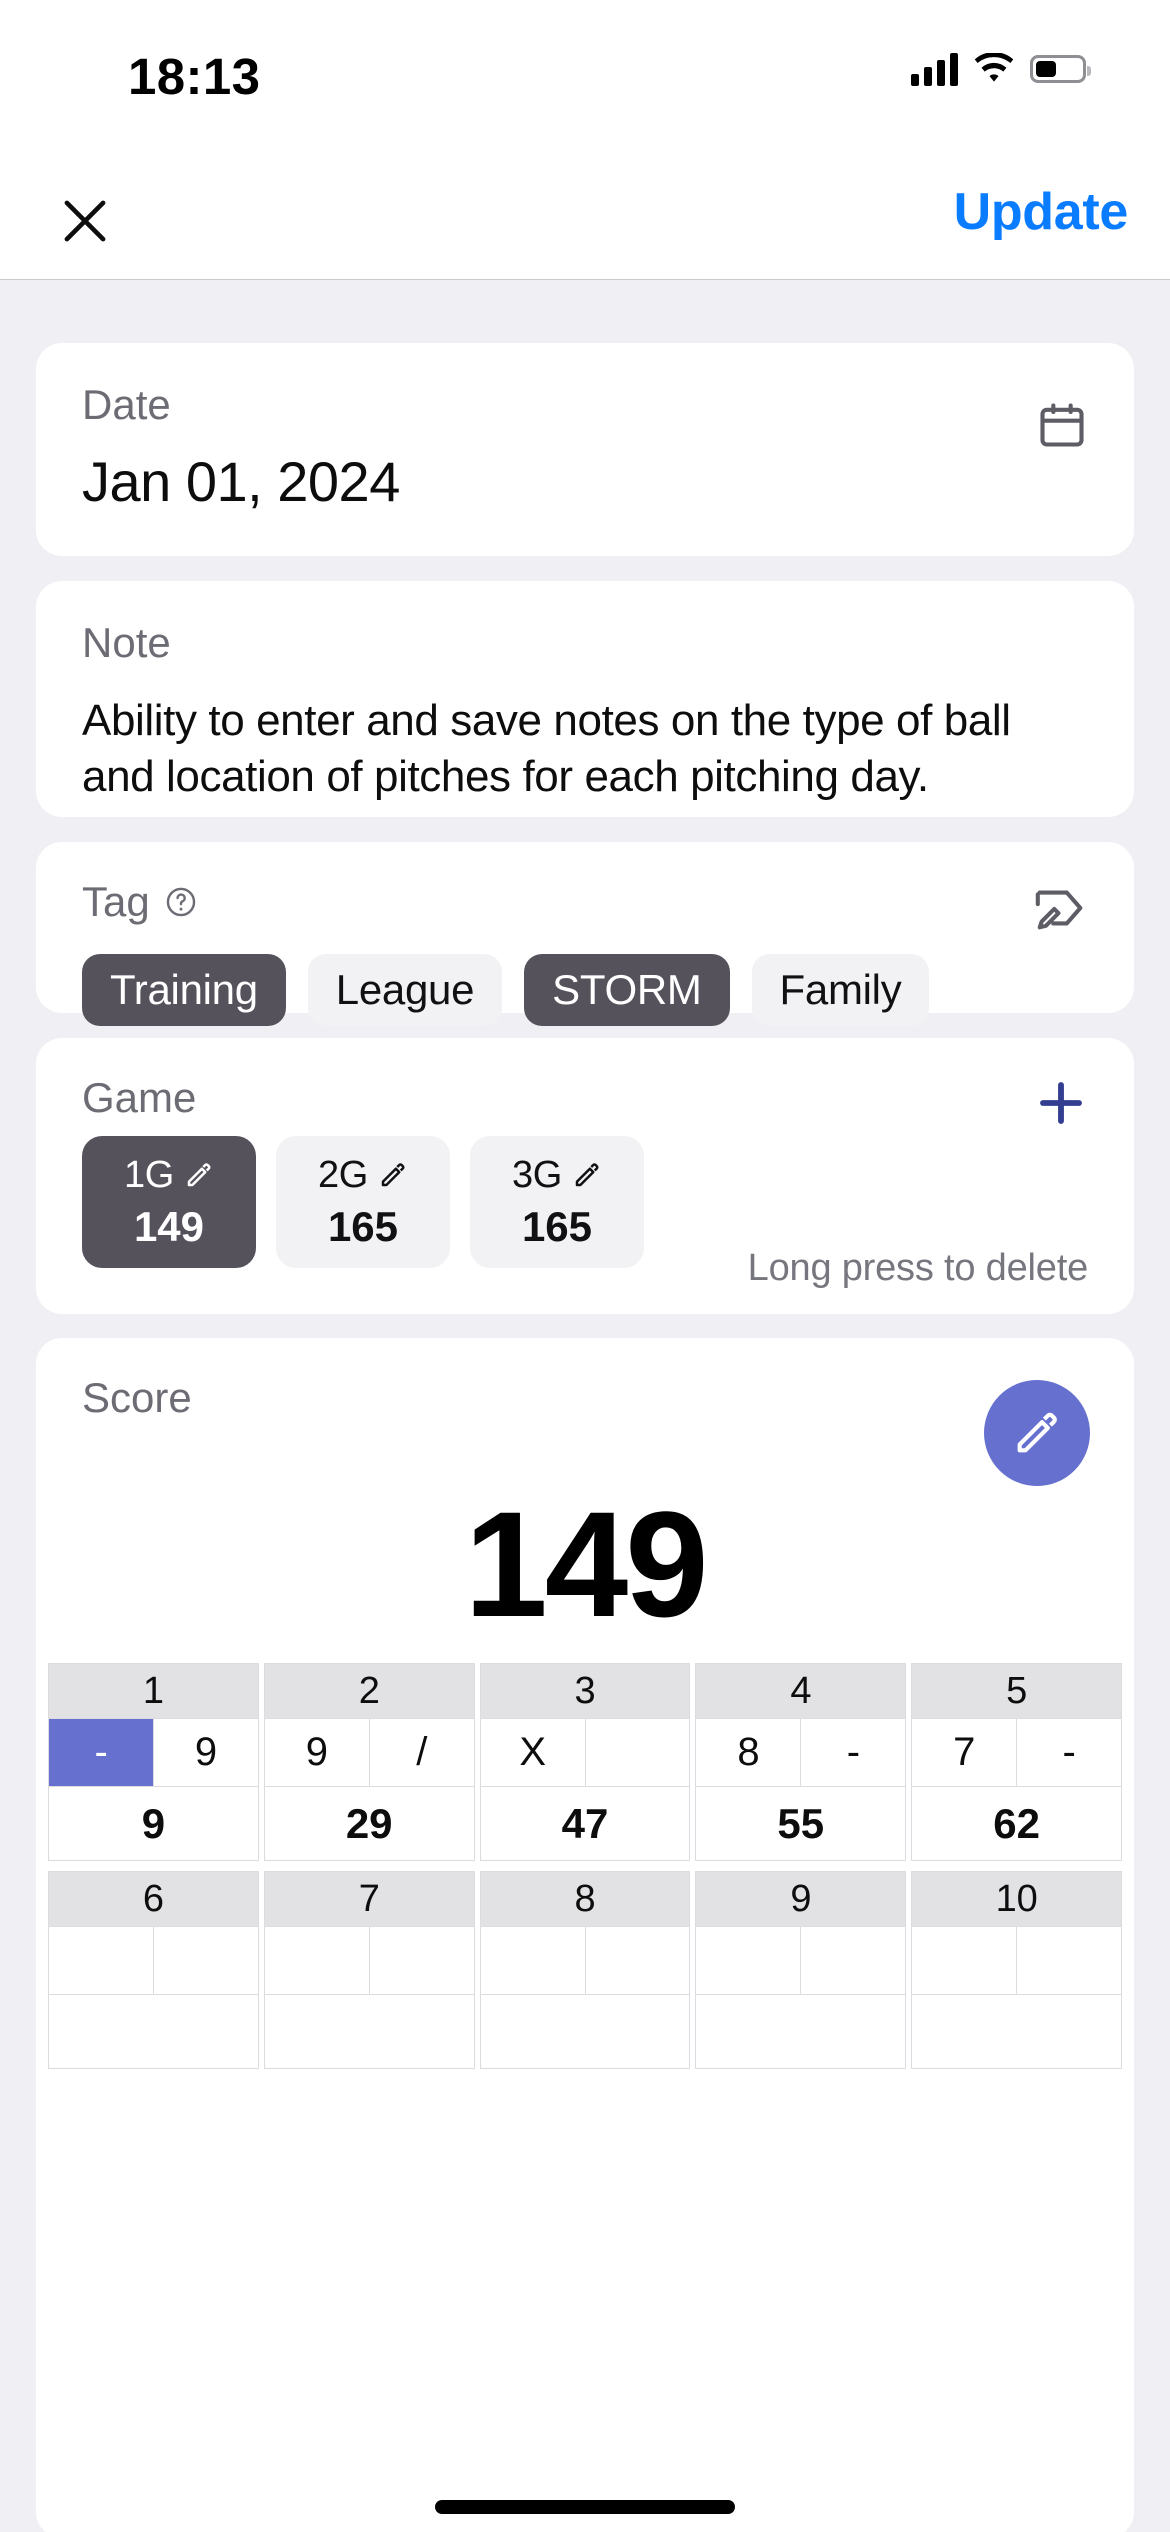 This screenshot has width=1170, height=2532. What do you see at coordinates (139, 1097) in the screenshot?
I see `game-label: Game` at bounding box center [139, 1097].